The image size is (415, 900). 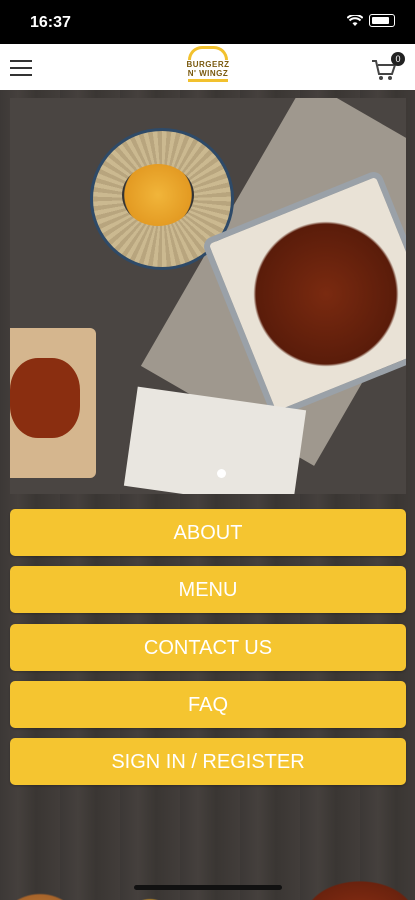 I want to click on menu-button: MENU, so click(x=208, y=589).